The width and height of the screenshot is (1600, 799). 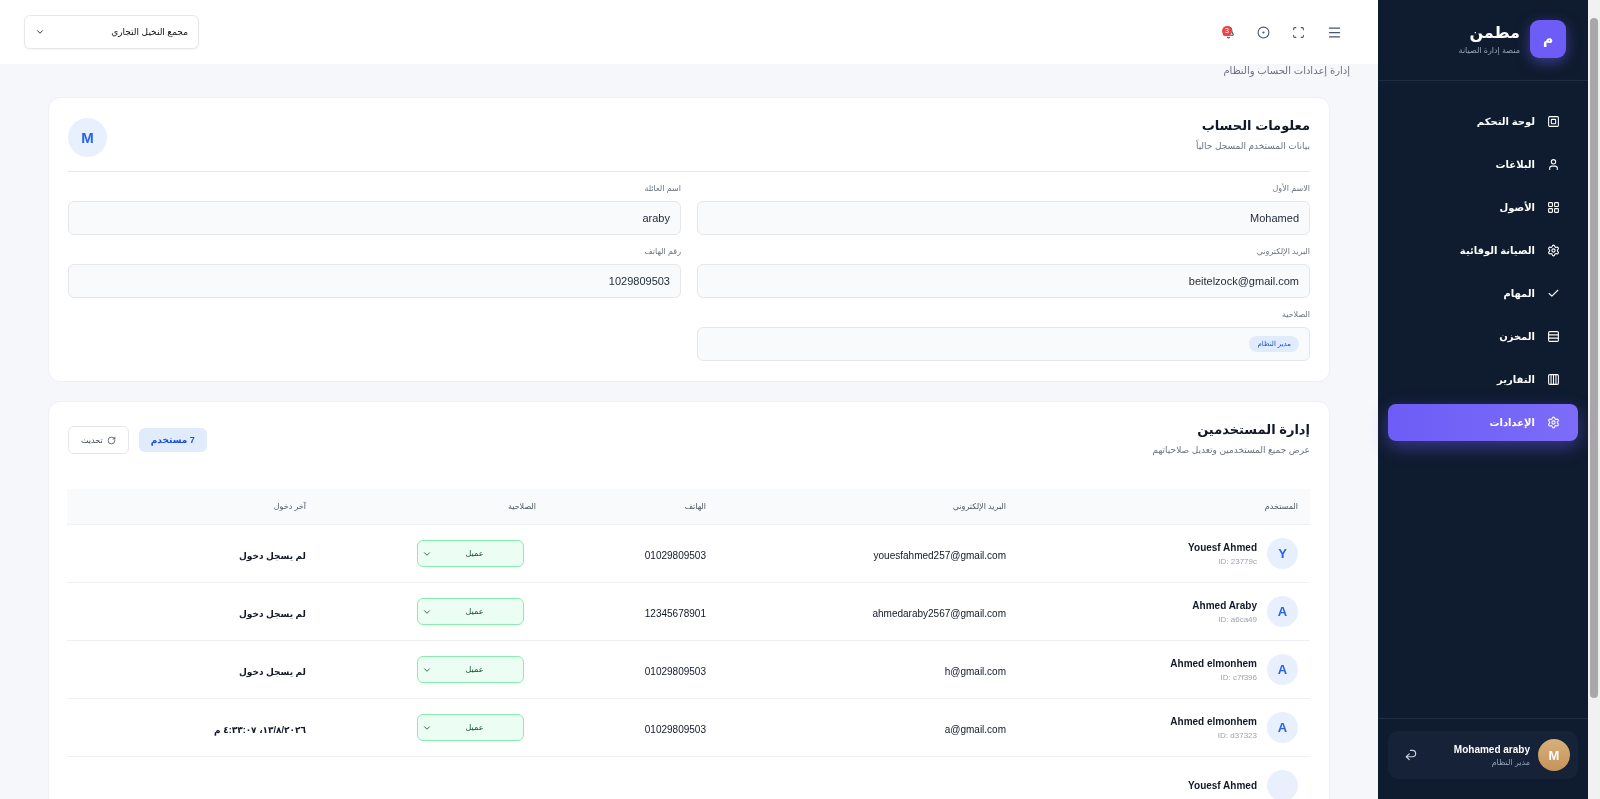 What do you see at coordinates (662, 251) in the screenshot?
I see `field-label: رقم الهاتف` at bounding box center [662, 251].